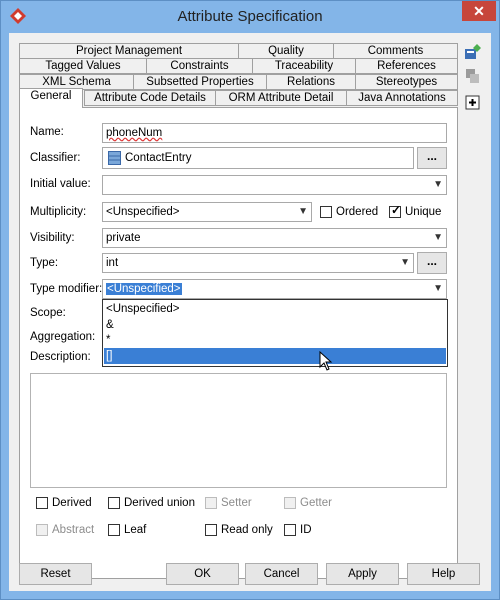 This screenshot has height=600, width=500. Describe the element at coordinates (114, 158) in the screenshot. I see `class-icon` at that location.